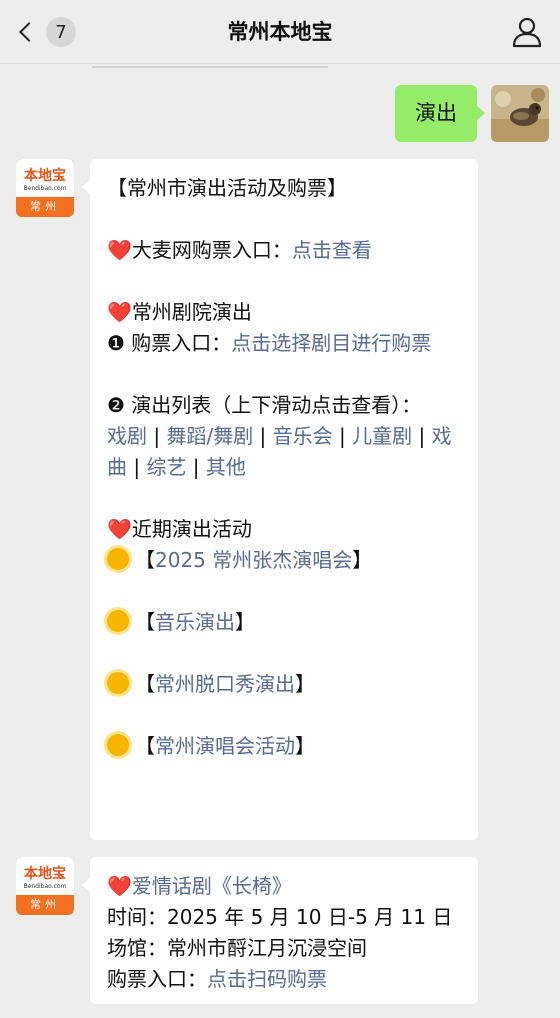  Describe the element at coordinates (212, 886) in the screenshot. I see `play-title-link: 爱情话剧《长椅》` at that location.